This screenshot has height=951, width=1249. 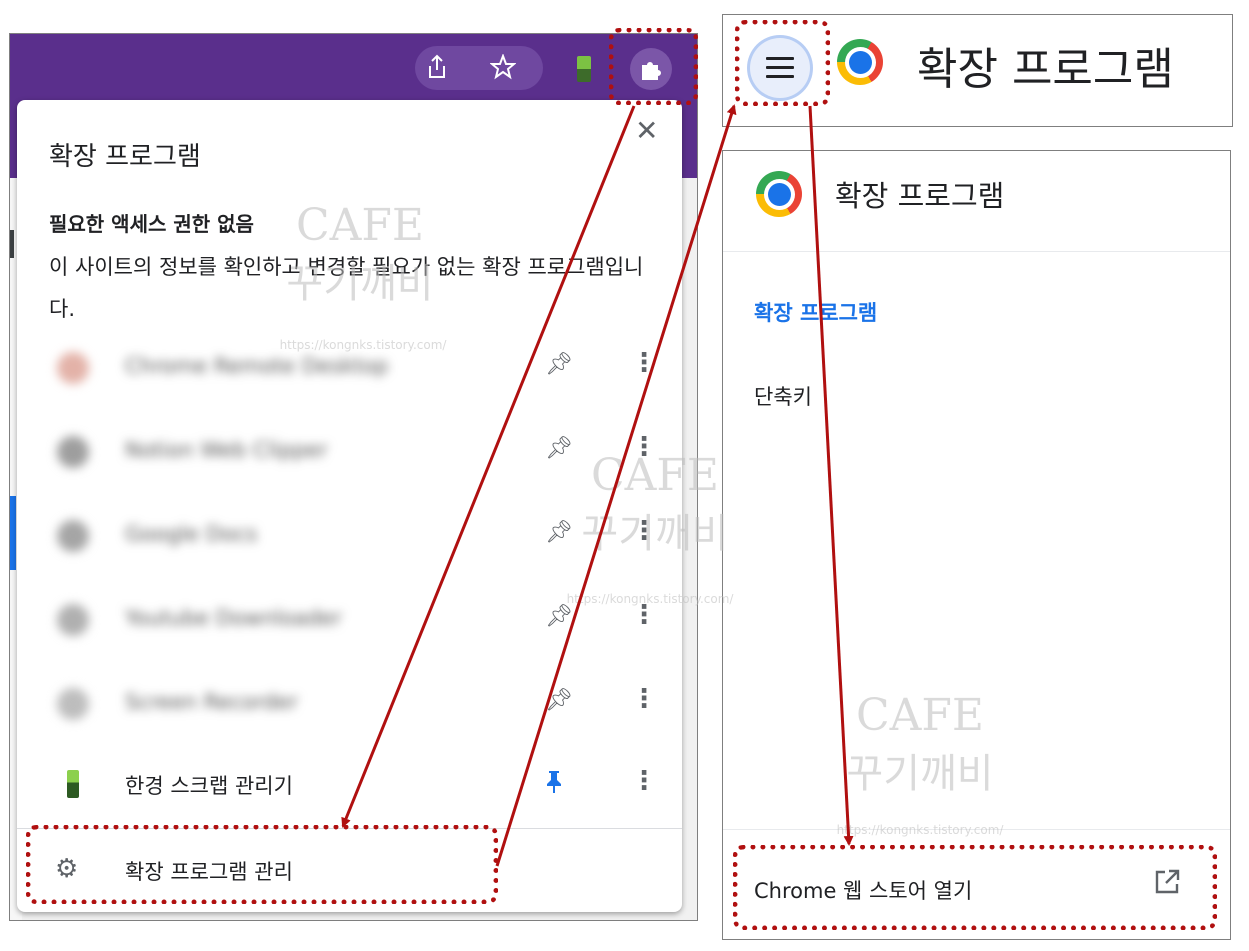 I want to click on annotation-arrow, so click(x=831, y=475).